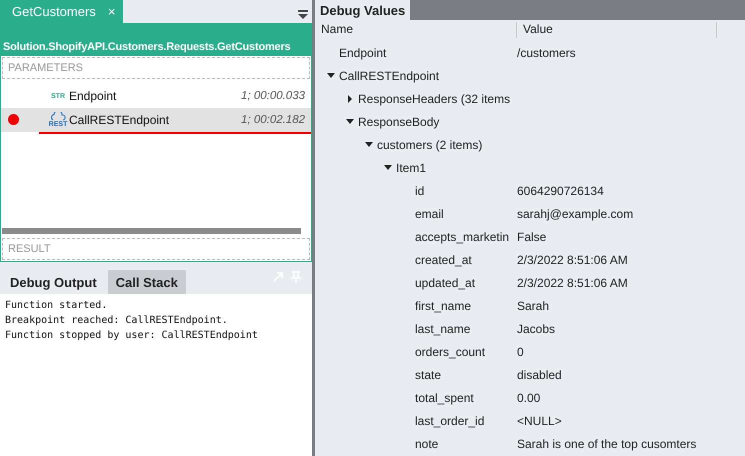 Image resolution: width=745 pixels, height=456 pixels. Describe the element at coordinates (539, 375) in the screenshot. I see `value-text: disabled` at that location.